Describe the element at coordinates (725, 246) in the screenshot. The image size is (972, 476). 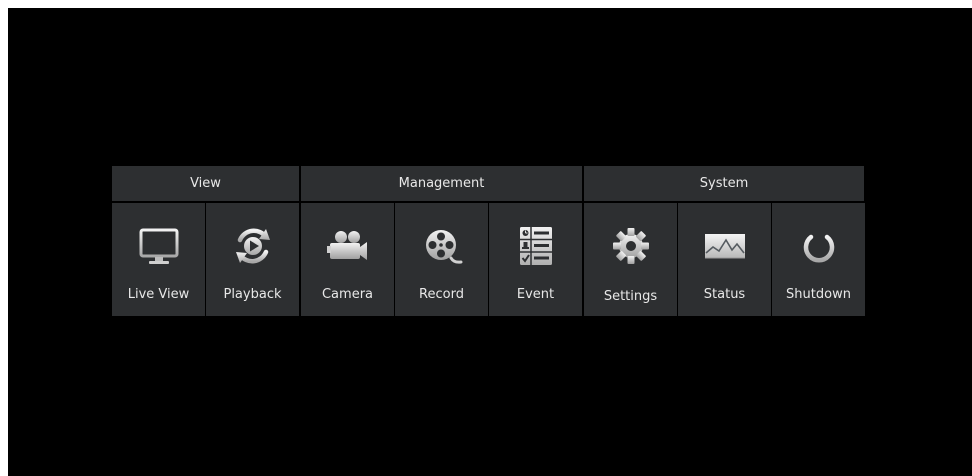
I see `status-chart-icon` at that location.